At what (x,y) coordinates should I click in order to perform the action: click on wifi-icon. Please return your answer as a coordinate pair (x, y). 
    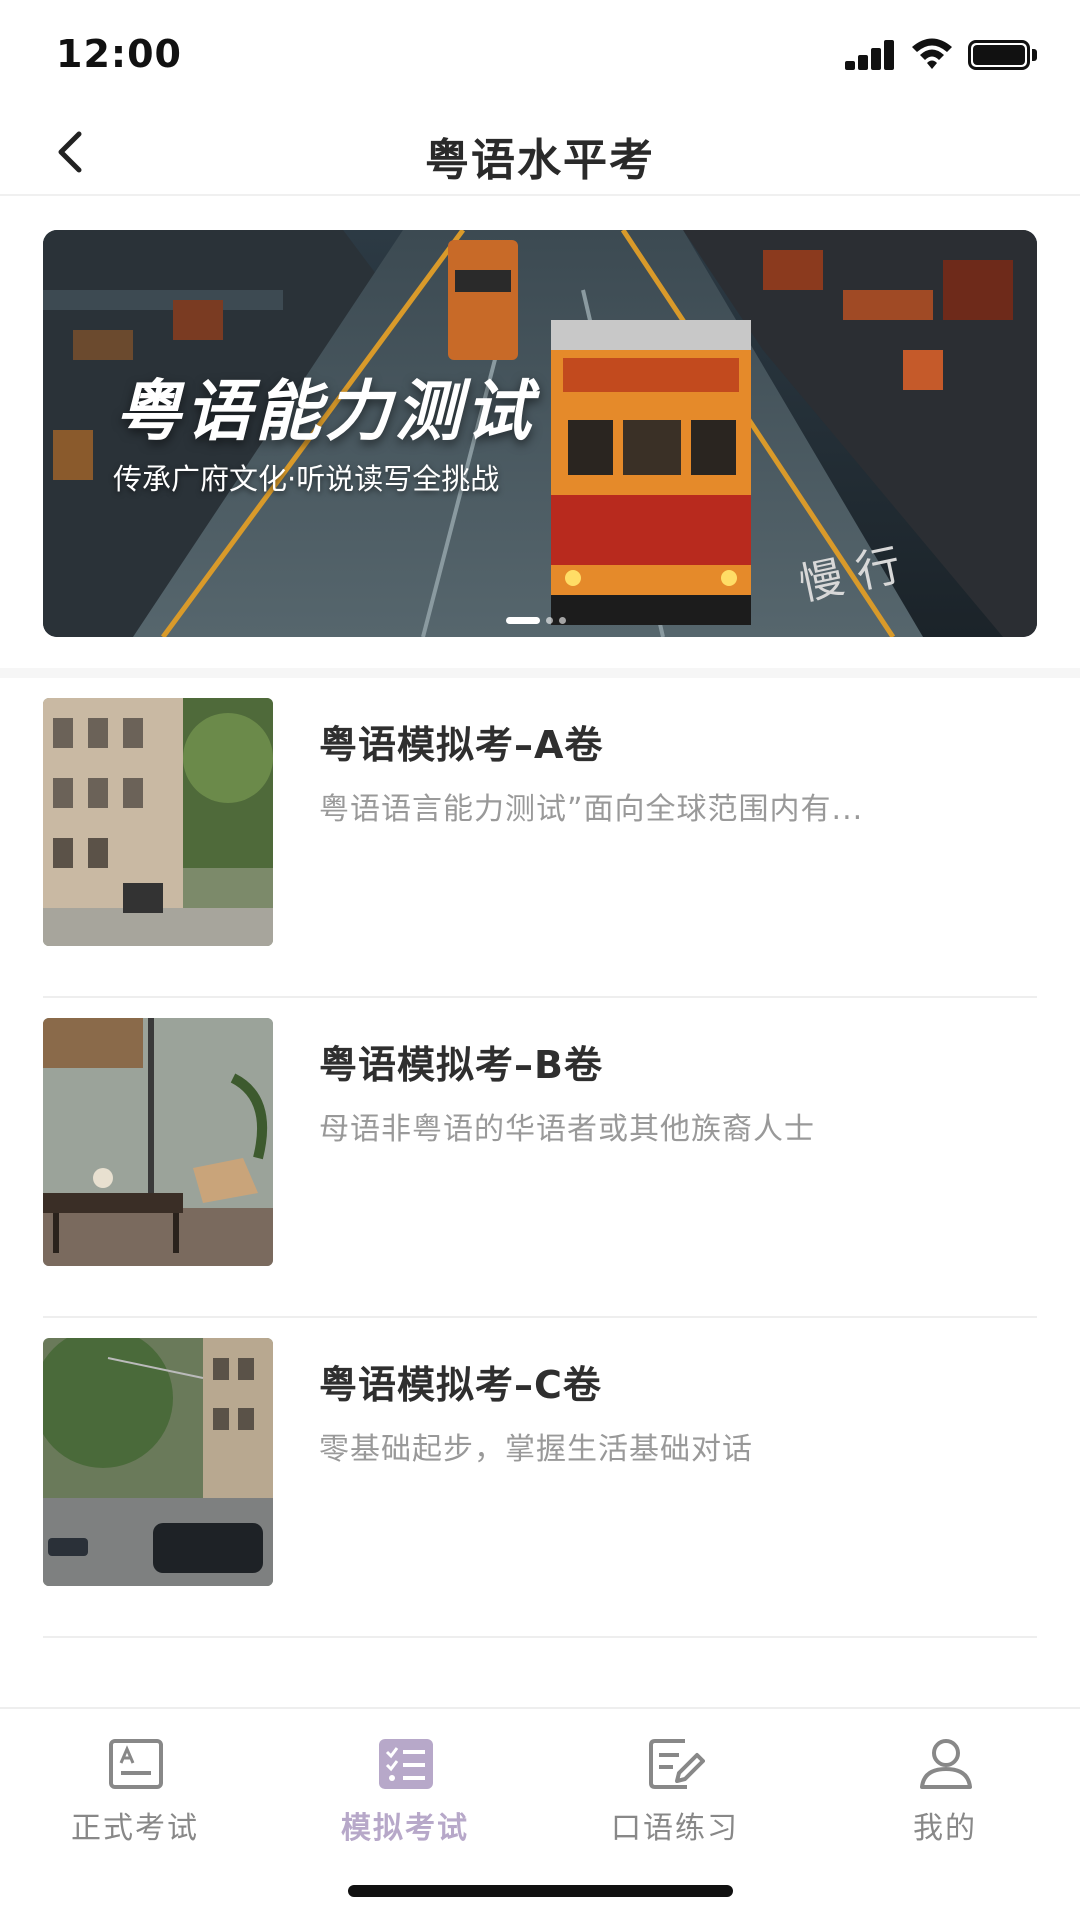
    Looking at the image, I should click on (932, 53).